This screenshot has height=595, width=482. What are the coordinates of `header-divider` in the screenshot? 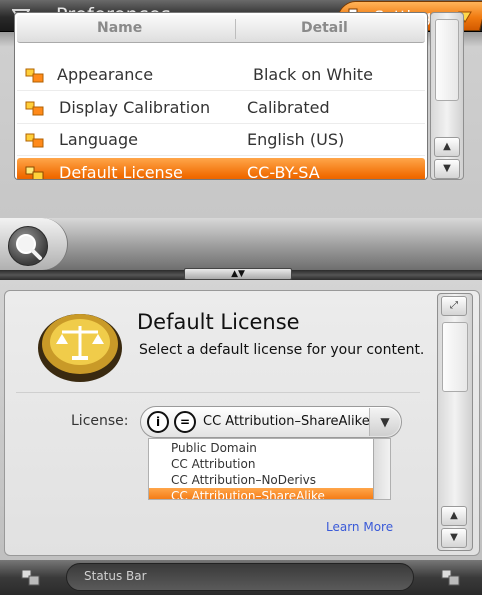 It's located at (235, 29).